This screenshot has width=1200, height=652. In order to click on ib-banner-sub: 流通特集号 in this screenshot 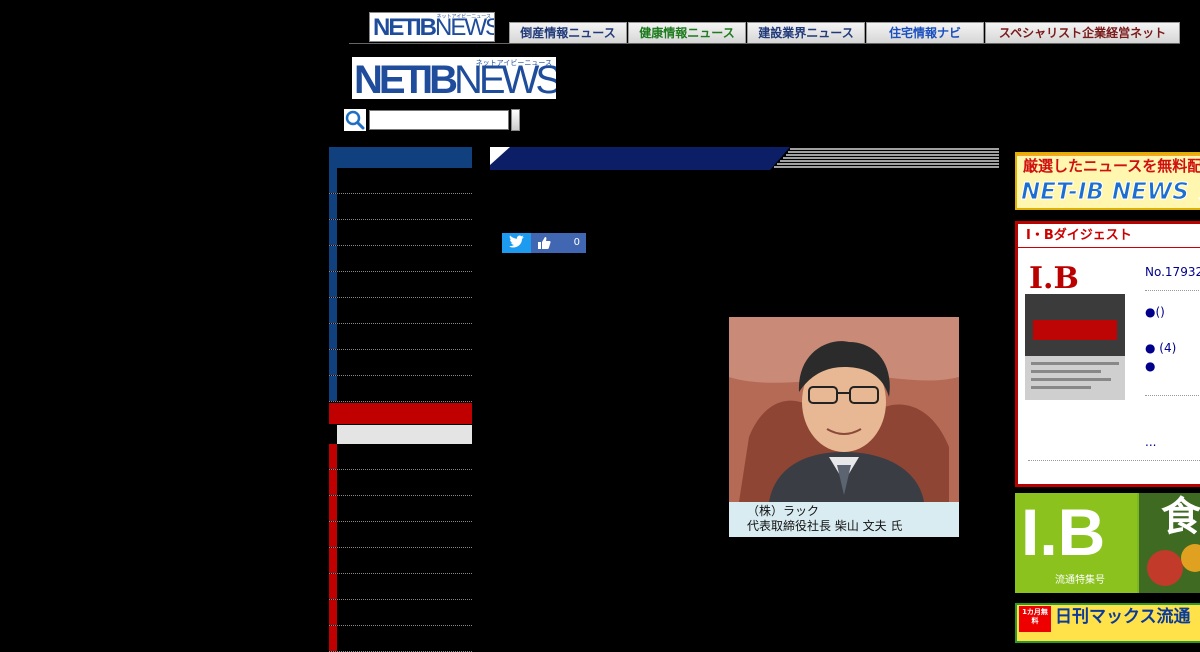, I will do `click(1080, 580)`.